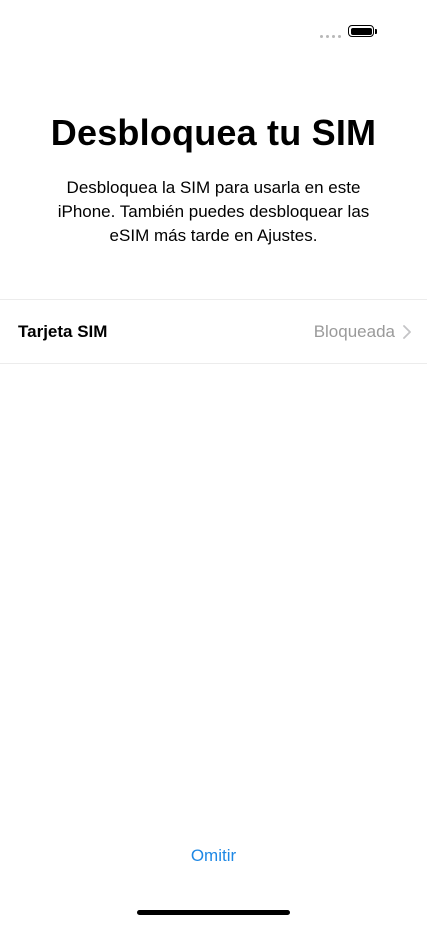 The image size is (427, 926). What do you see at coordinates (213, 331) in the screenshot?
I see `sim-card-row: Tarjeta SIM Bloqueada` at bounding box center [213, 331].